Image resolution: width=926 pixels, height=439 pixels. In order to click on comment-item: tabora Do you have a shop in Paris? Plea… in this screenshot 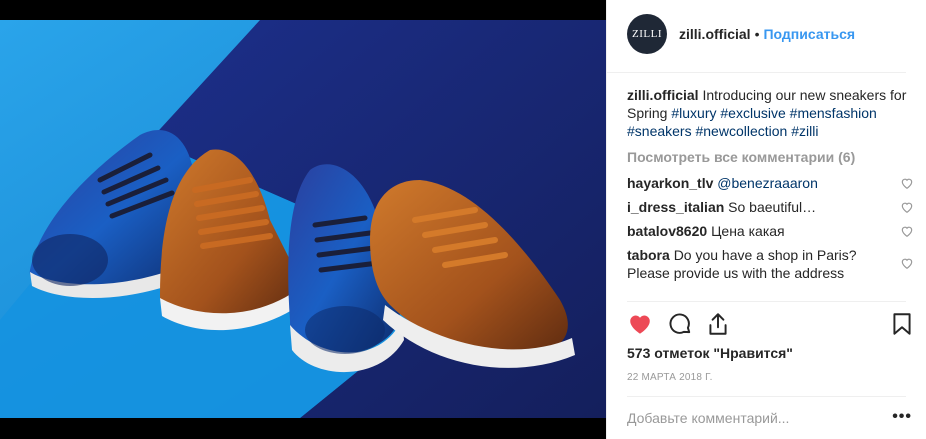, I will do `click(747, 264)`.